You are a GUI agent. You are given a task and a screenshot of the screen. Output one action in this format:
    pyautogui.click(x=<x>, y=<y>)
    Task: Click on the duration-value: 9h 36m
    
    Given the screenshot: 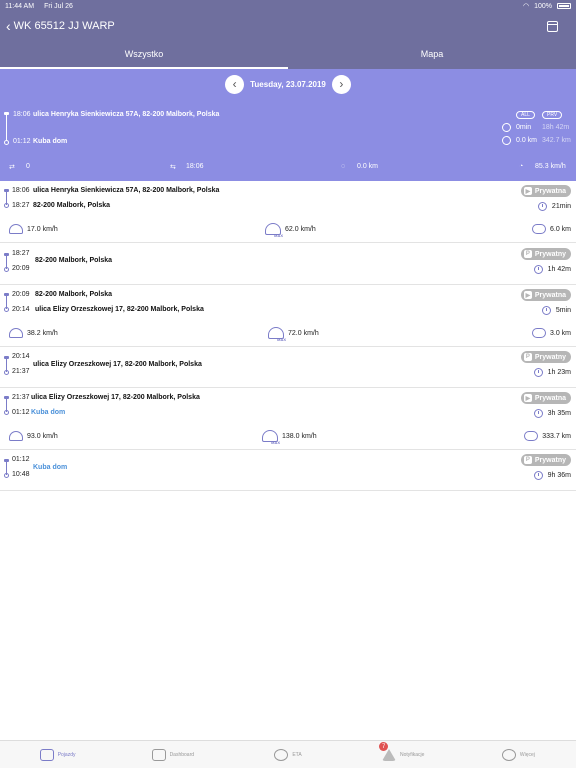 What is the action you would take?
    pyautogui.click(x=559, y=475)
    